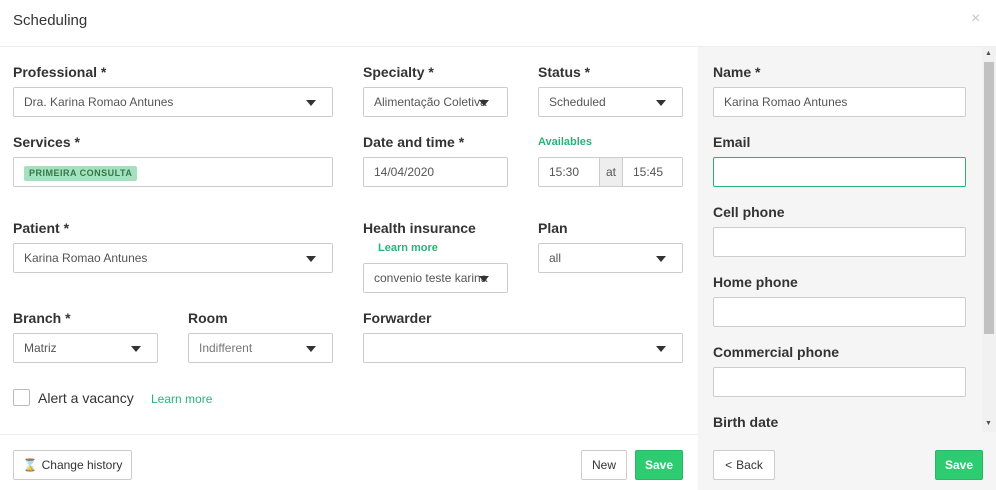  What do you see at coordinates (839, 242) in the screenshot?
I see `cell-phone-input` at bounding box center [839, 242].